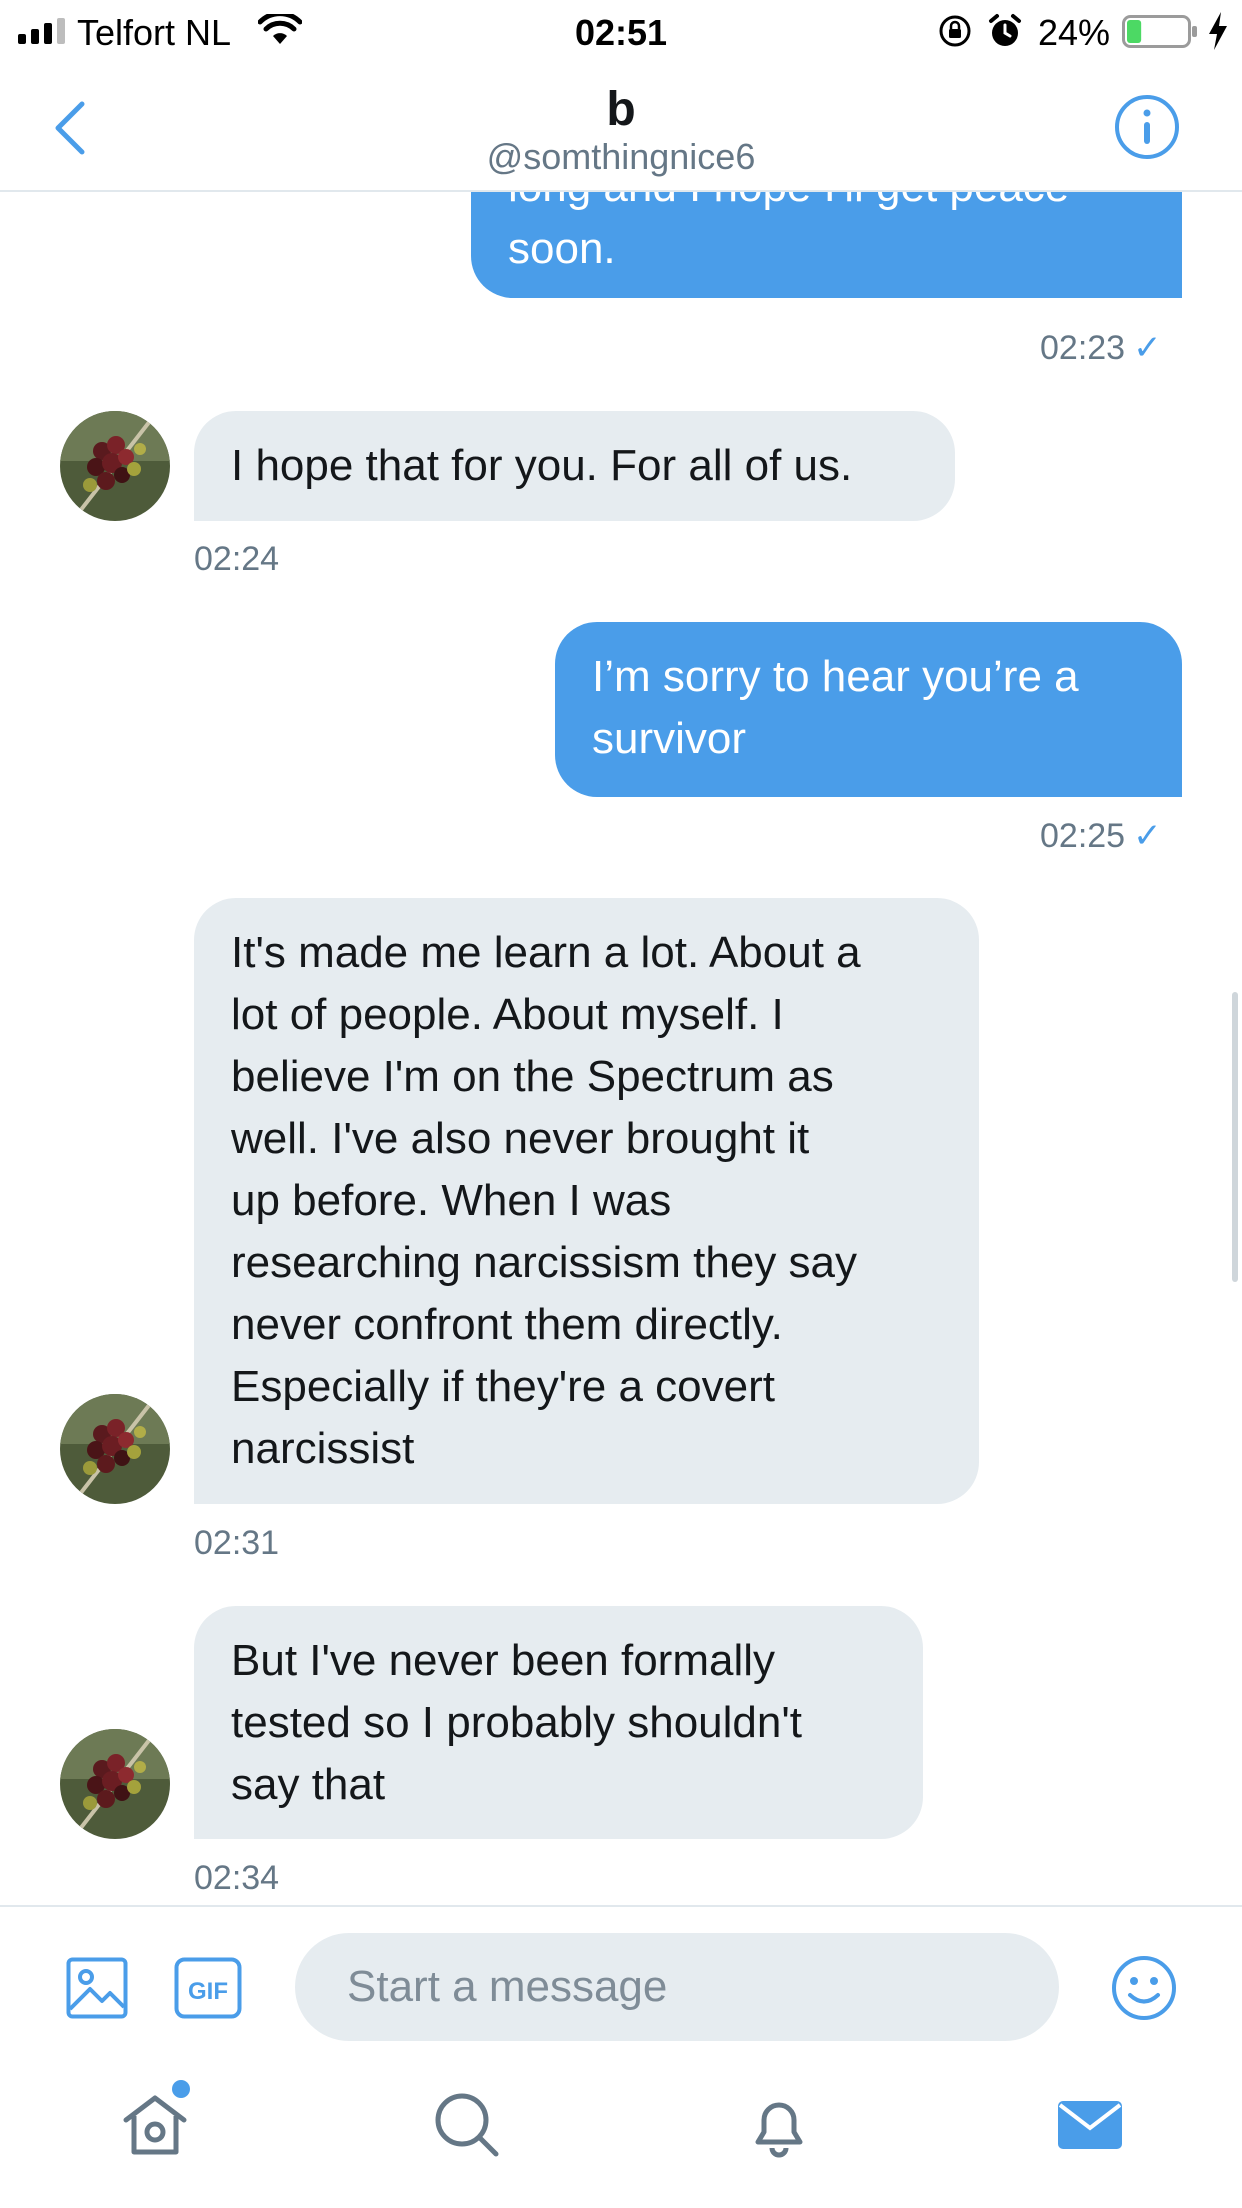 This screenshot has width=1242, height=2208. Describe the element at coordinates (1074, 32) in the screenshot. I see `battery-percentage: 24%` at that location.